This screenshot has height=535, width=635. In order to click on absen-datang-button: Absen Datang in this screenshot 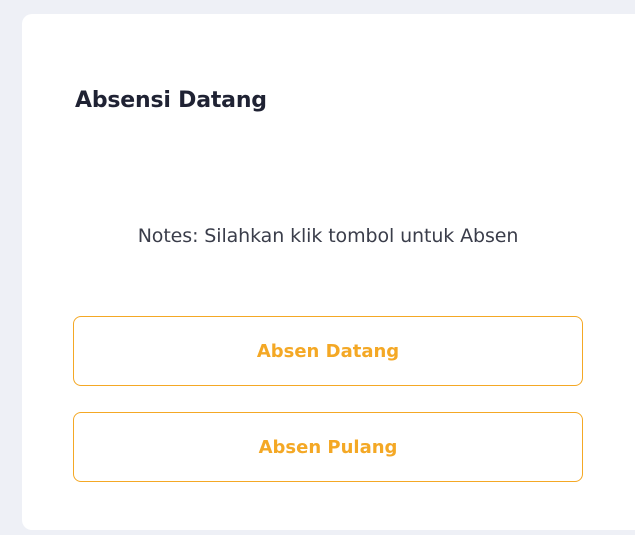, I will do `click(328, 351)`.